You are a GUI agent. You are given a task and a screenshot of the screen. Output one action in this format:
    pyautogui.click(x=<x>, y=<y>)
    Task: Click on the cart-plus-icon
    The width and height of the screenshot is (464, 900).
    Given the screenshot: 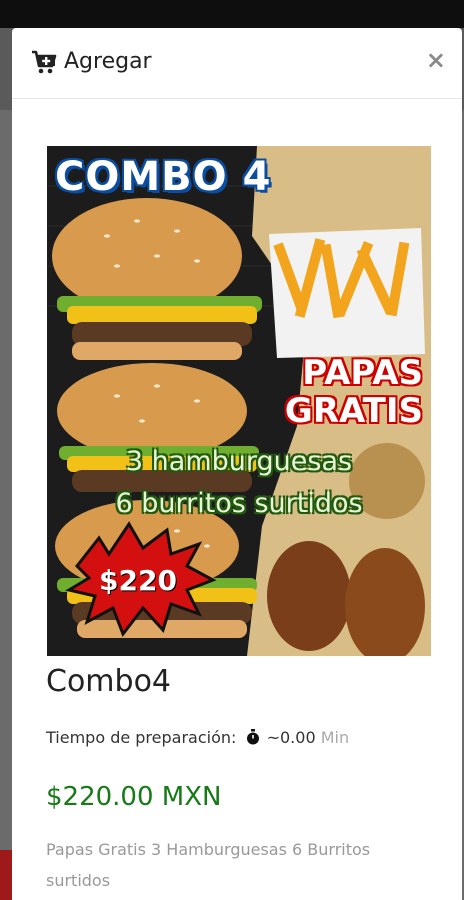 What is the action you would take?
    pyautogui.click(x=44, y=62)
    